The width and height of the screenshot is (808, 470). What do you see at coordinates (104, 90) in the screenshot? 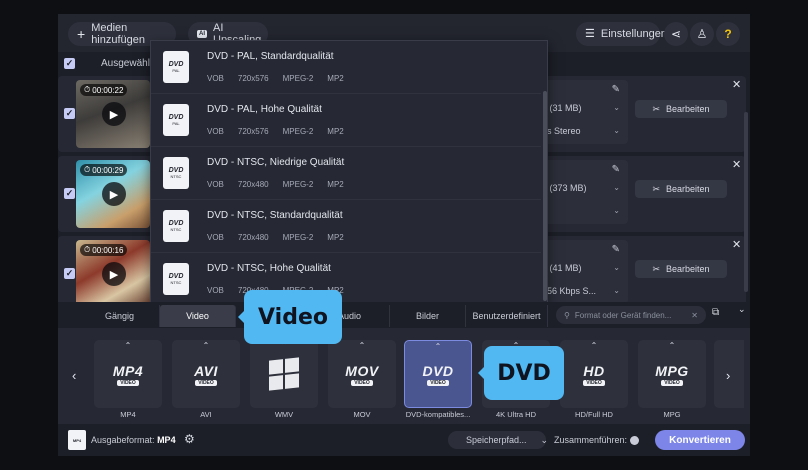
I see `duration-badge: ⏱ 00:00:22` at bounding box center [104, 90].